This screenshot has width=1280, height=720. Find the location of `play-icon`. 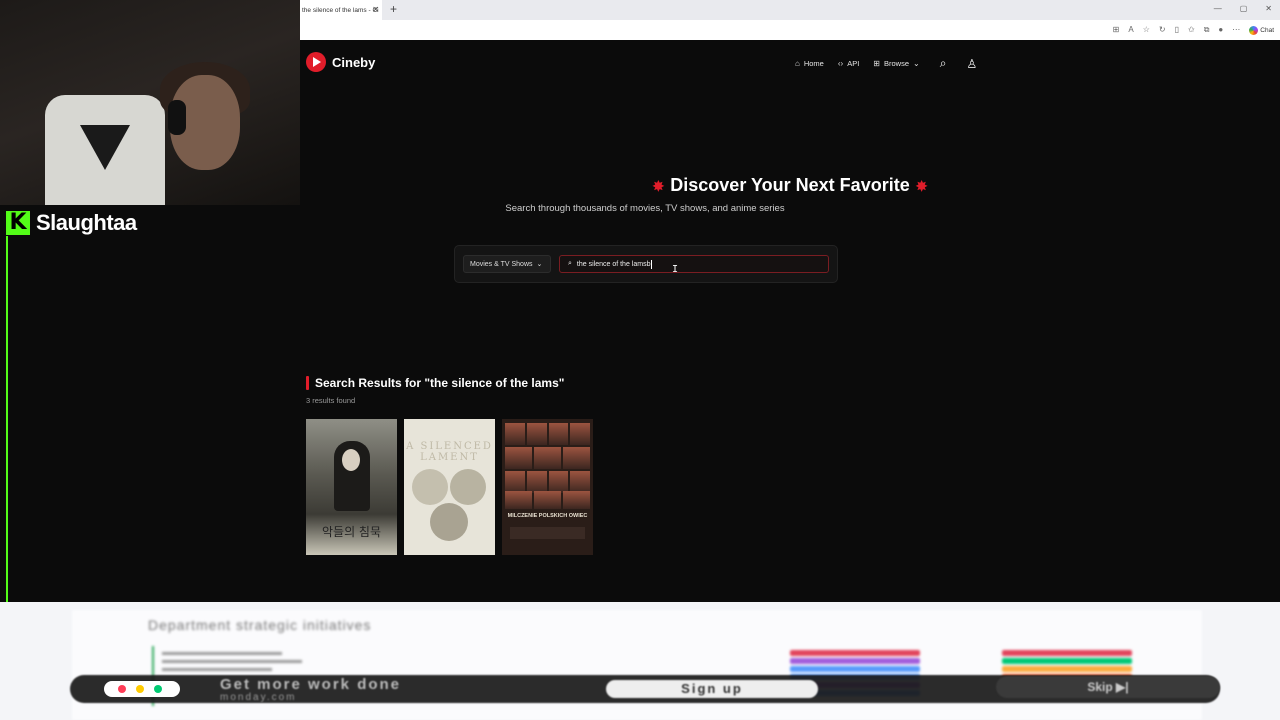

play-icon is located at coordinates (316, 62).